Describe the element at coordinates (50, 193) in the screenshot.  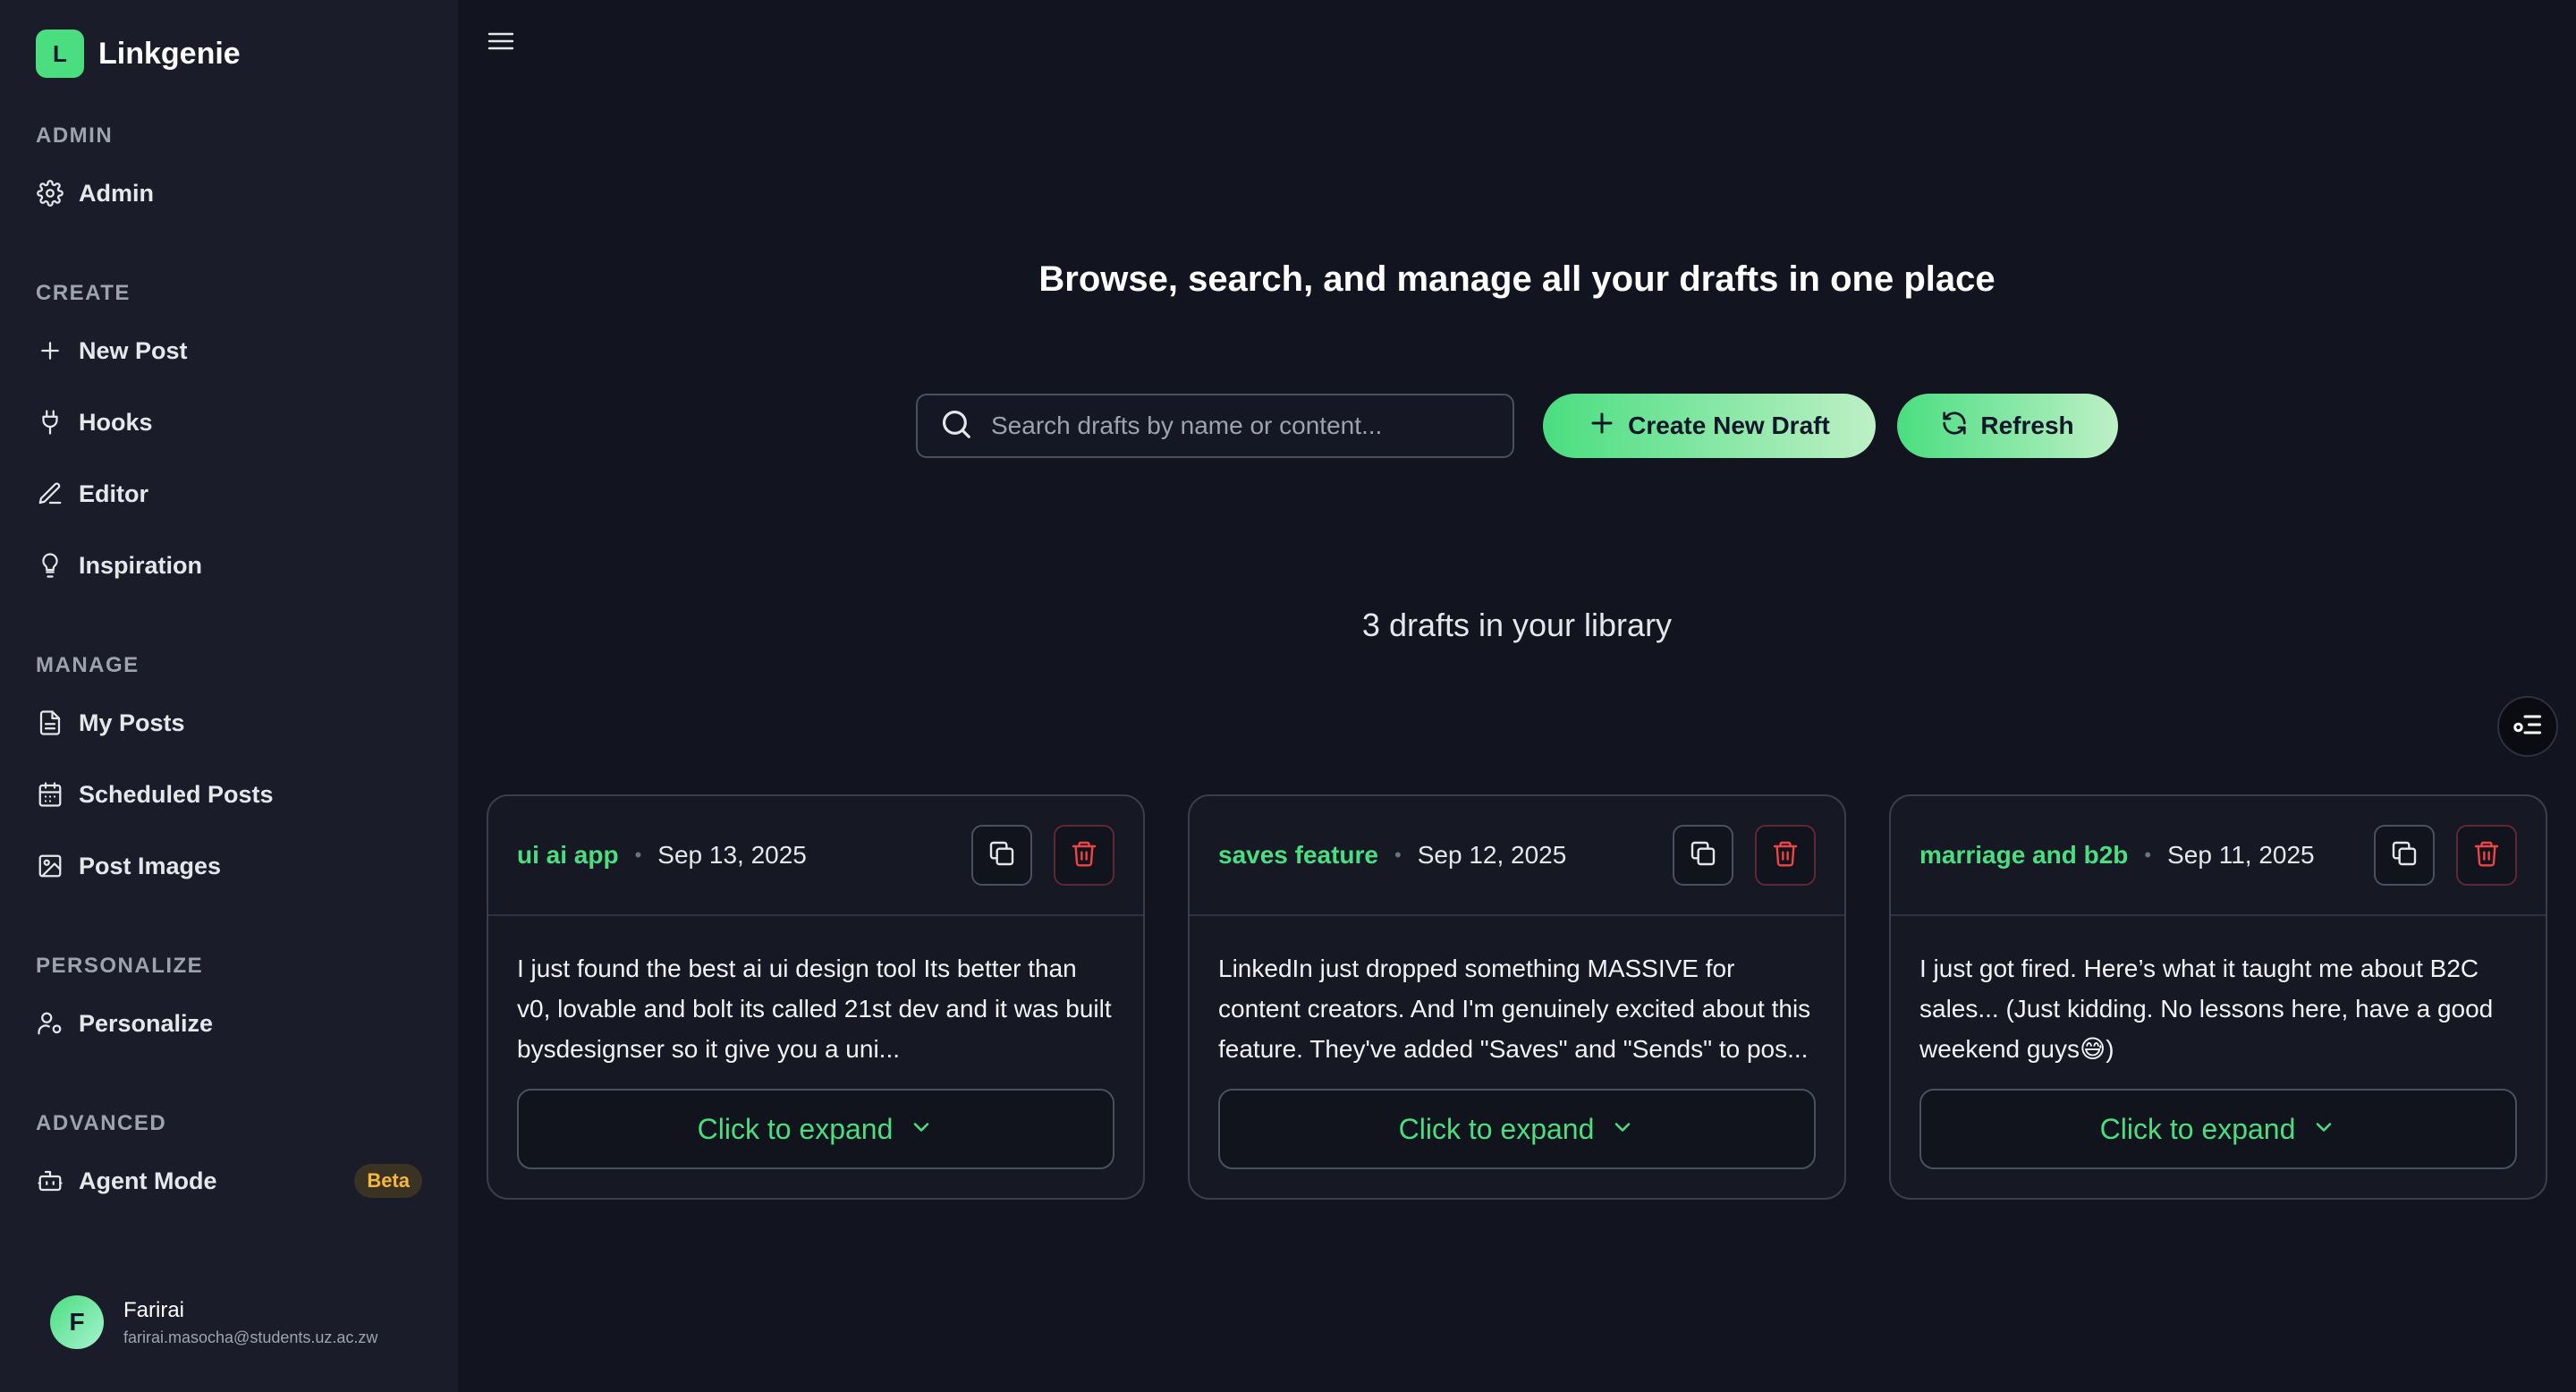
I see `gear-icon` at that location.